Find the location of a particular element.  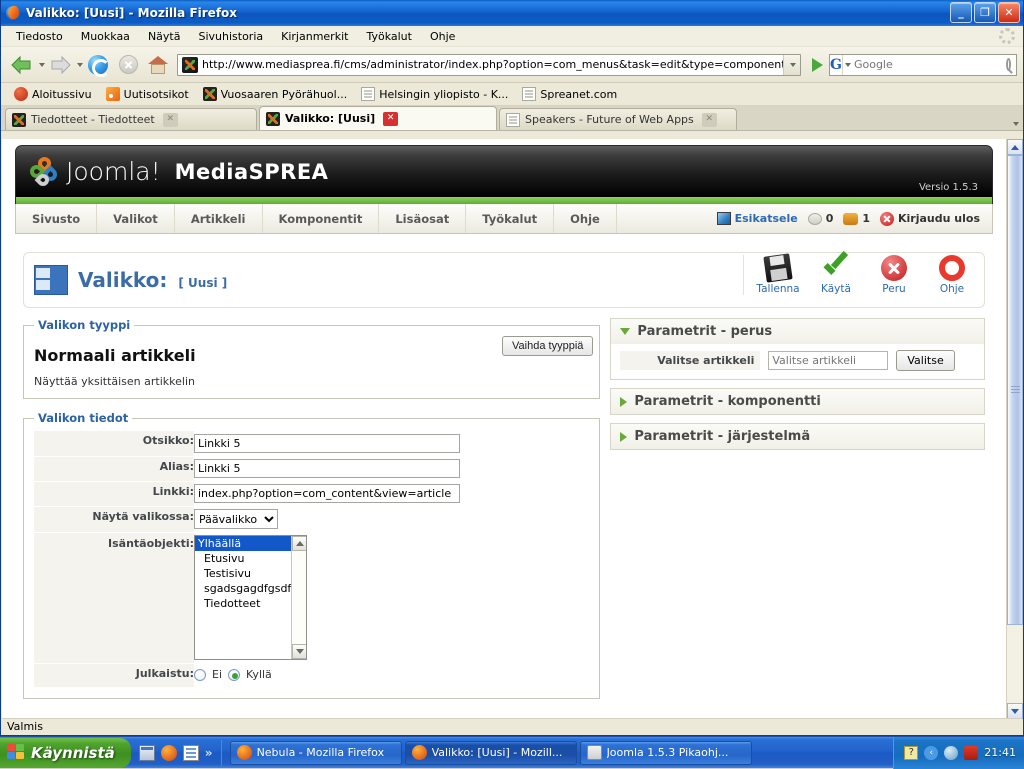

home-button is located at coordinates (158, 65).